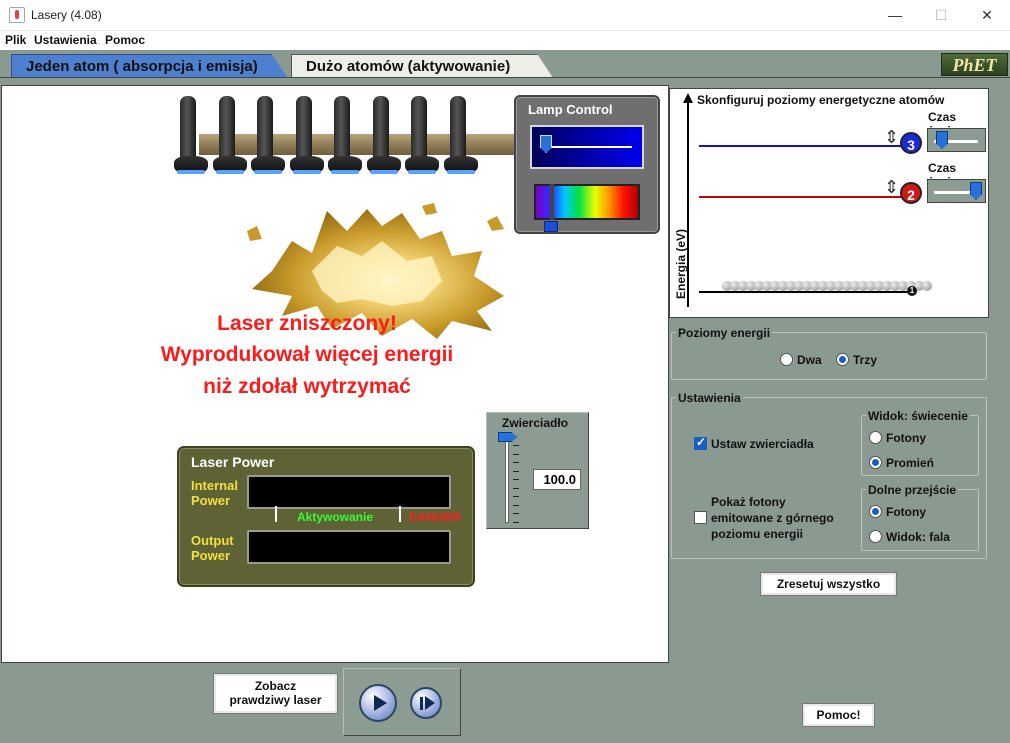 The height and width of the screenshot is (743, 1010). I want to click on lower-transition-title: Dolne przejście, so click(912, 490).